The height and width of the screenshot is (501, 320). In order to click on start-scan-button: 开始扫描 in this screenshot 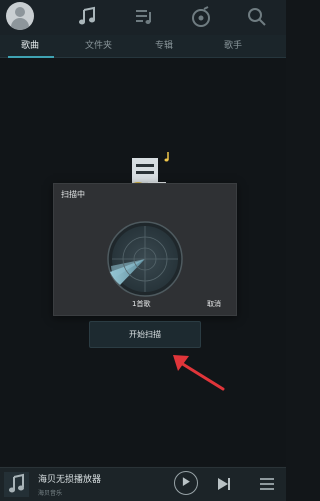, I will do `click(145, 334)`.